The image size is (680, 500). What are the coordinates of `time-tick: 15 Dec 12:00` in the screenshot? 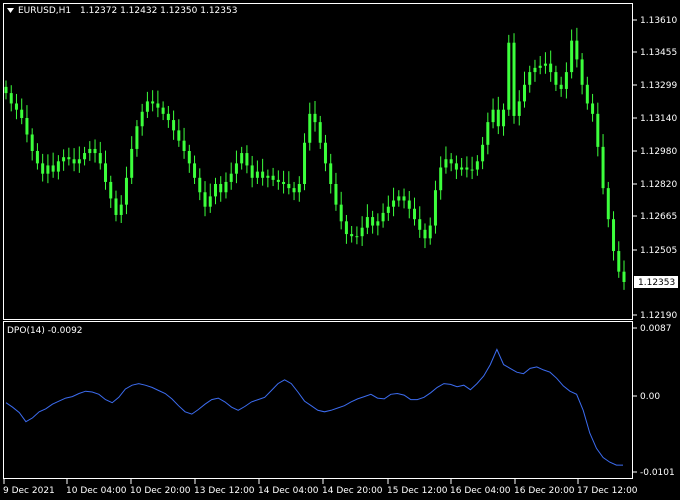 It's located at (417, 491).